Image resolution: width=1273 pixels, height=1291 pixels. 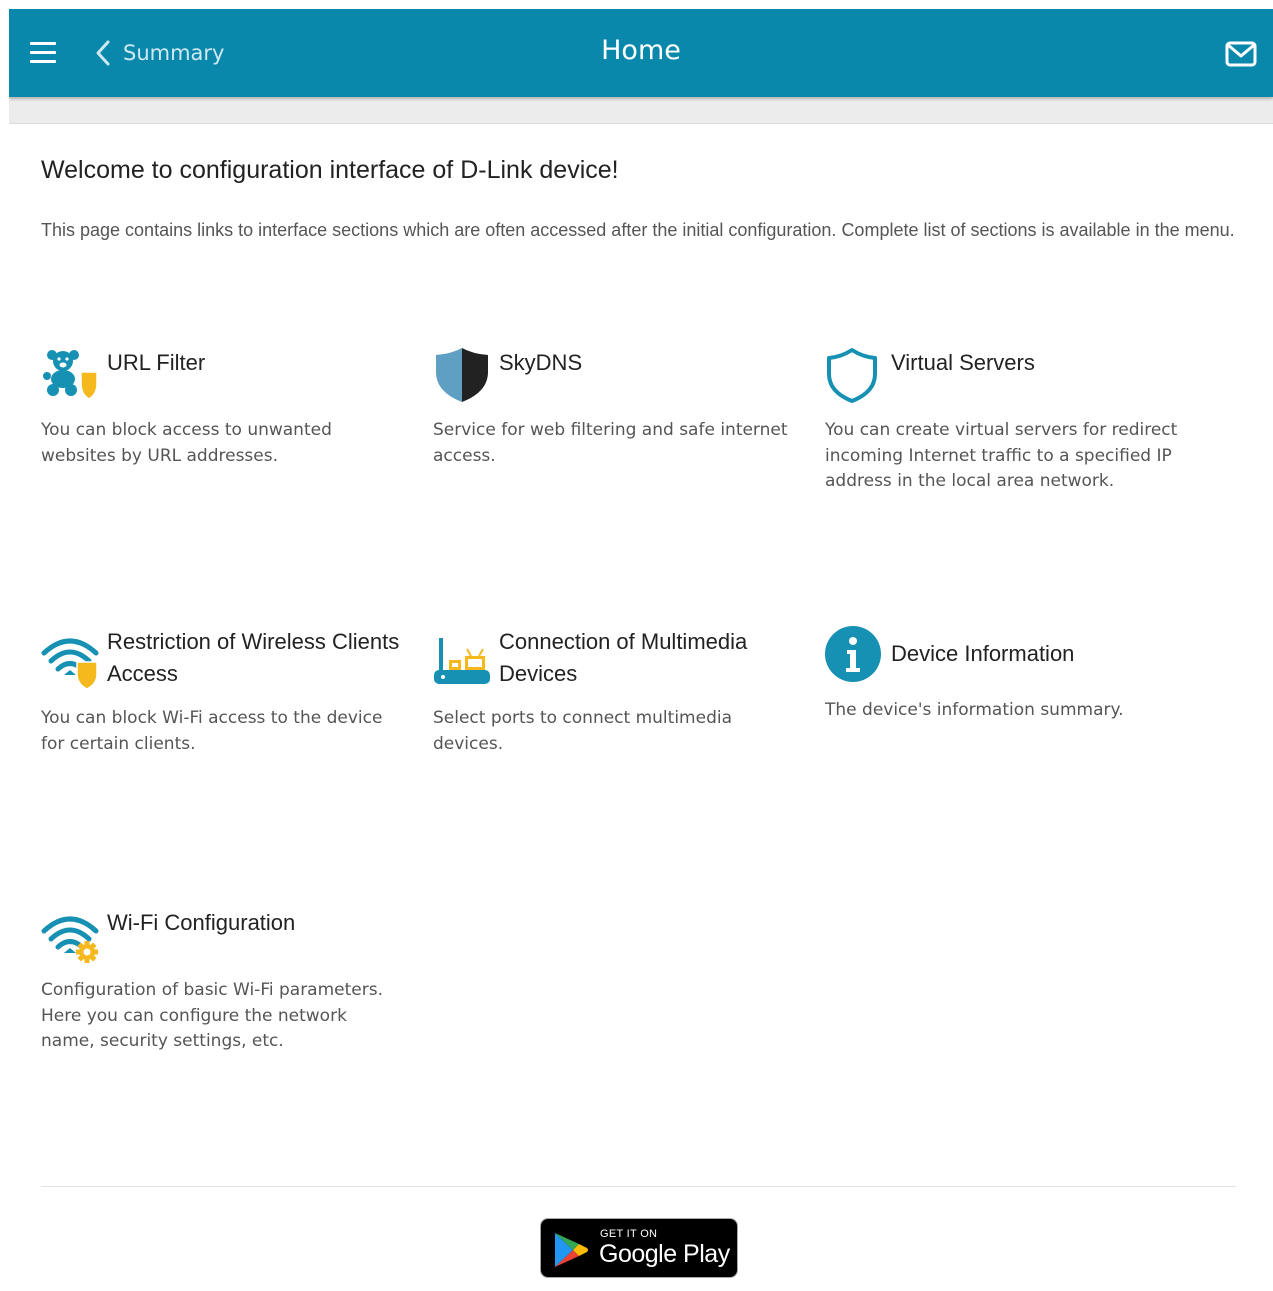 I want to click on tile-virtual-servers-link: Virtual Servers, so click(x=1005, y=378).